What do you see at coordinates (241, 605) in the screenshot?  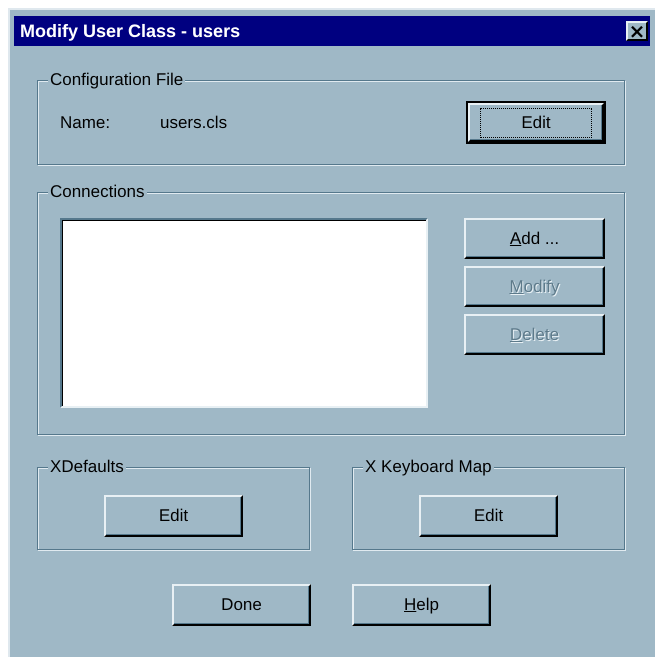 I see `dialog-button: Done` at bounding box center [241, 605].